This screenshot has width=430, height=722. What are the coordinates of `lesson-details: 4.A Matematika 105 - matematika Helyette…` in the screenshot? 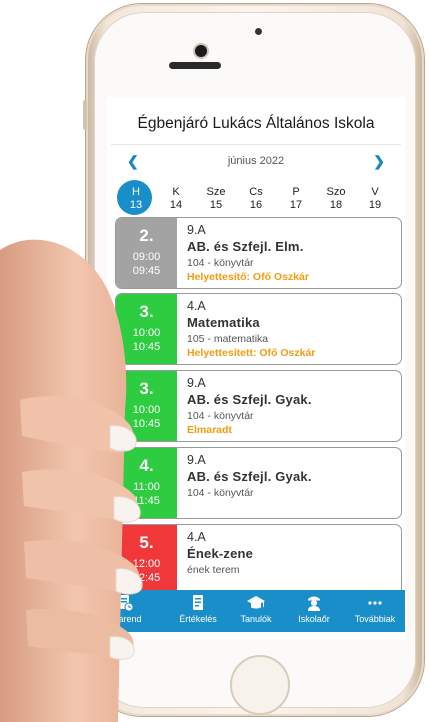 It's located at (291, 329).